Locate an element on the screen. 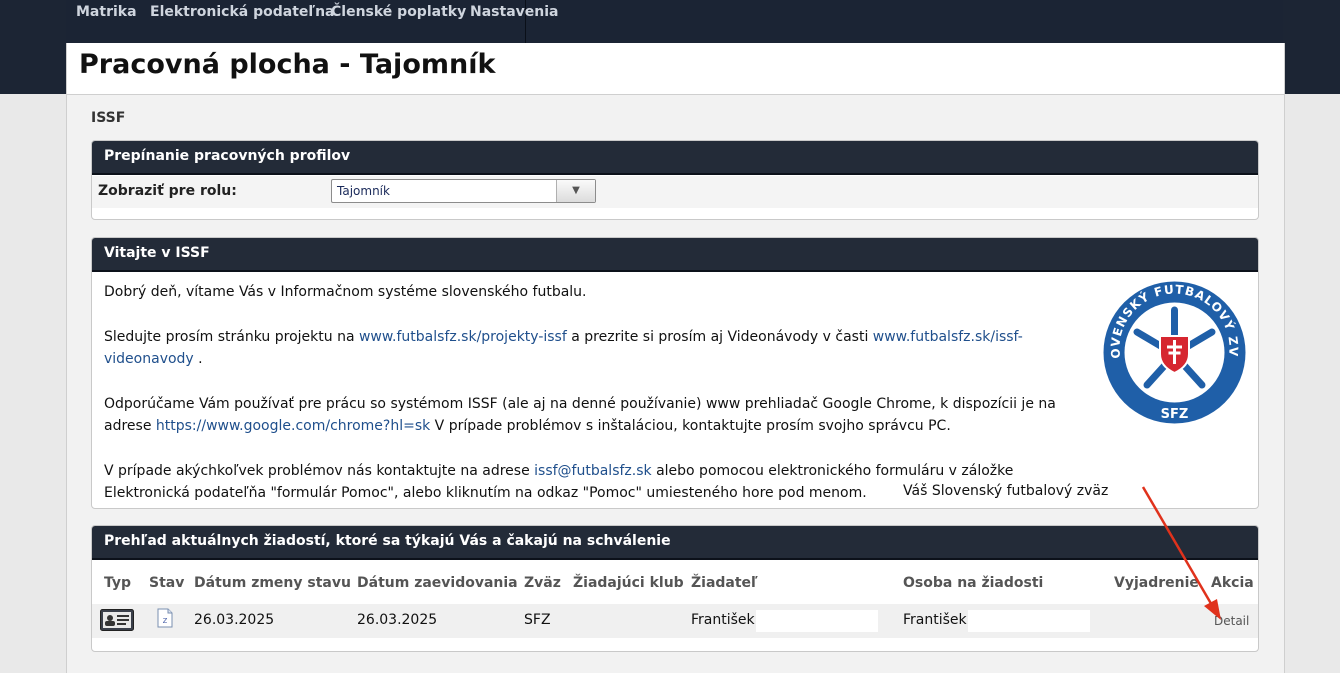 The image size is (1340, 673). column-header-ziadajuci-klub: Žiadajúci klub is located at coordinates (628, 583).